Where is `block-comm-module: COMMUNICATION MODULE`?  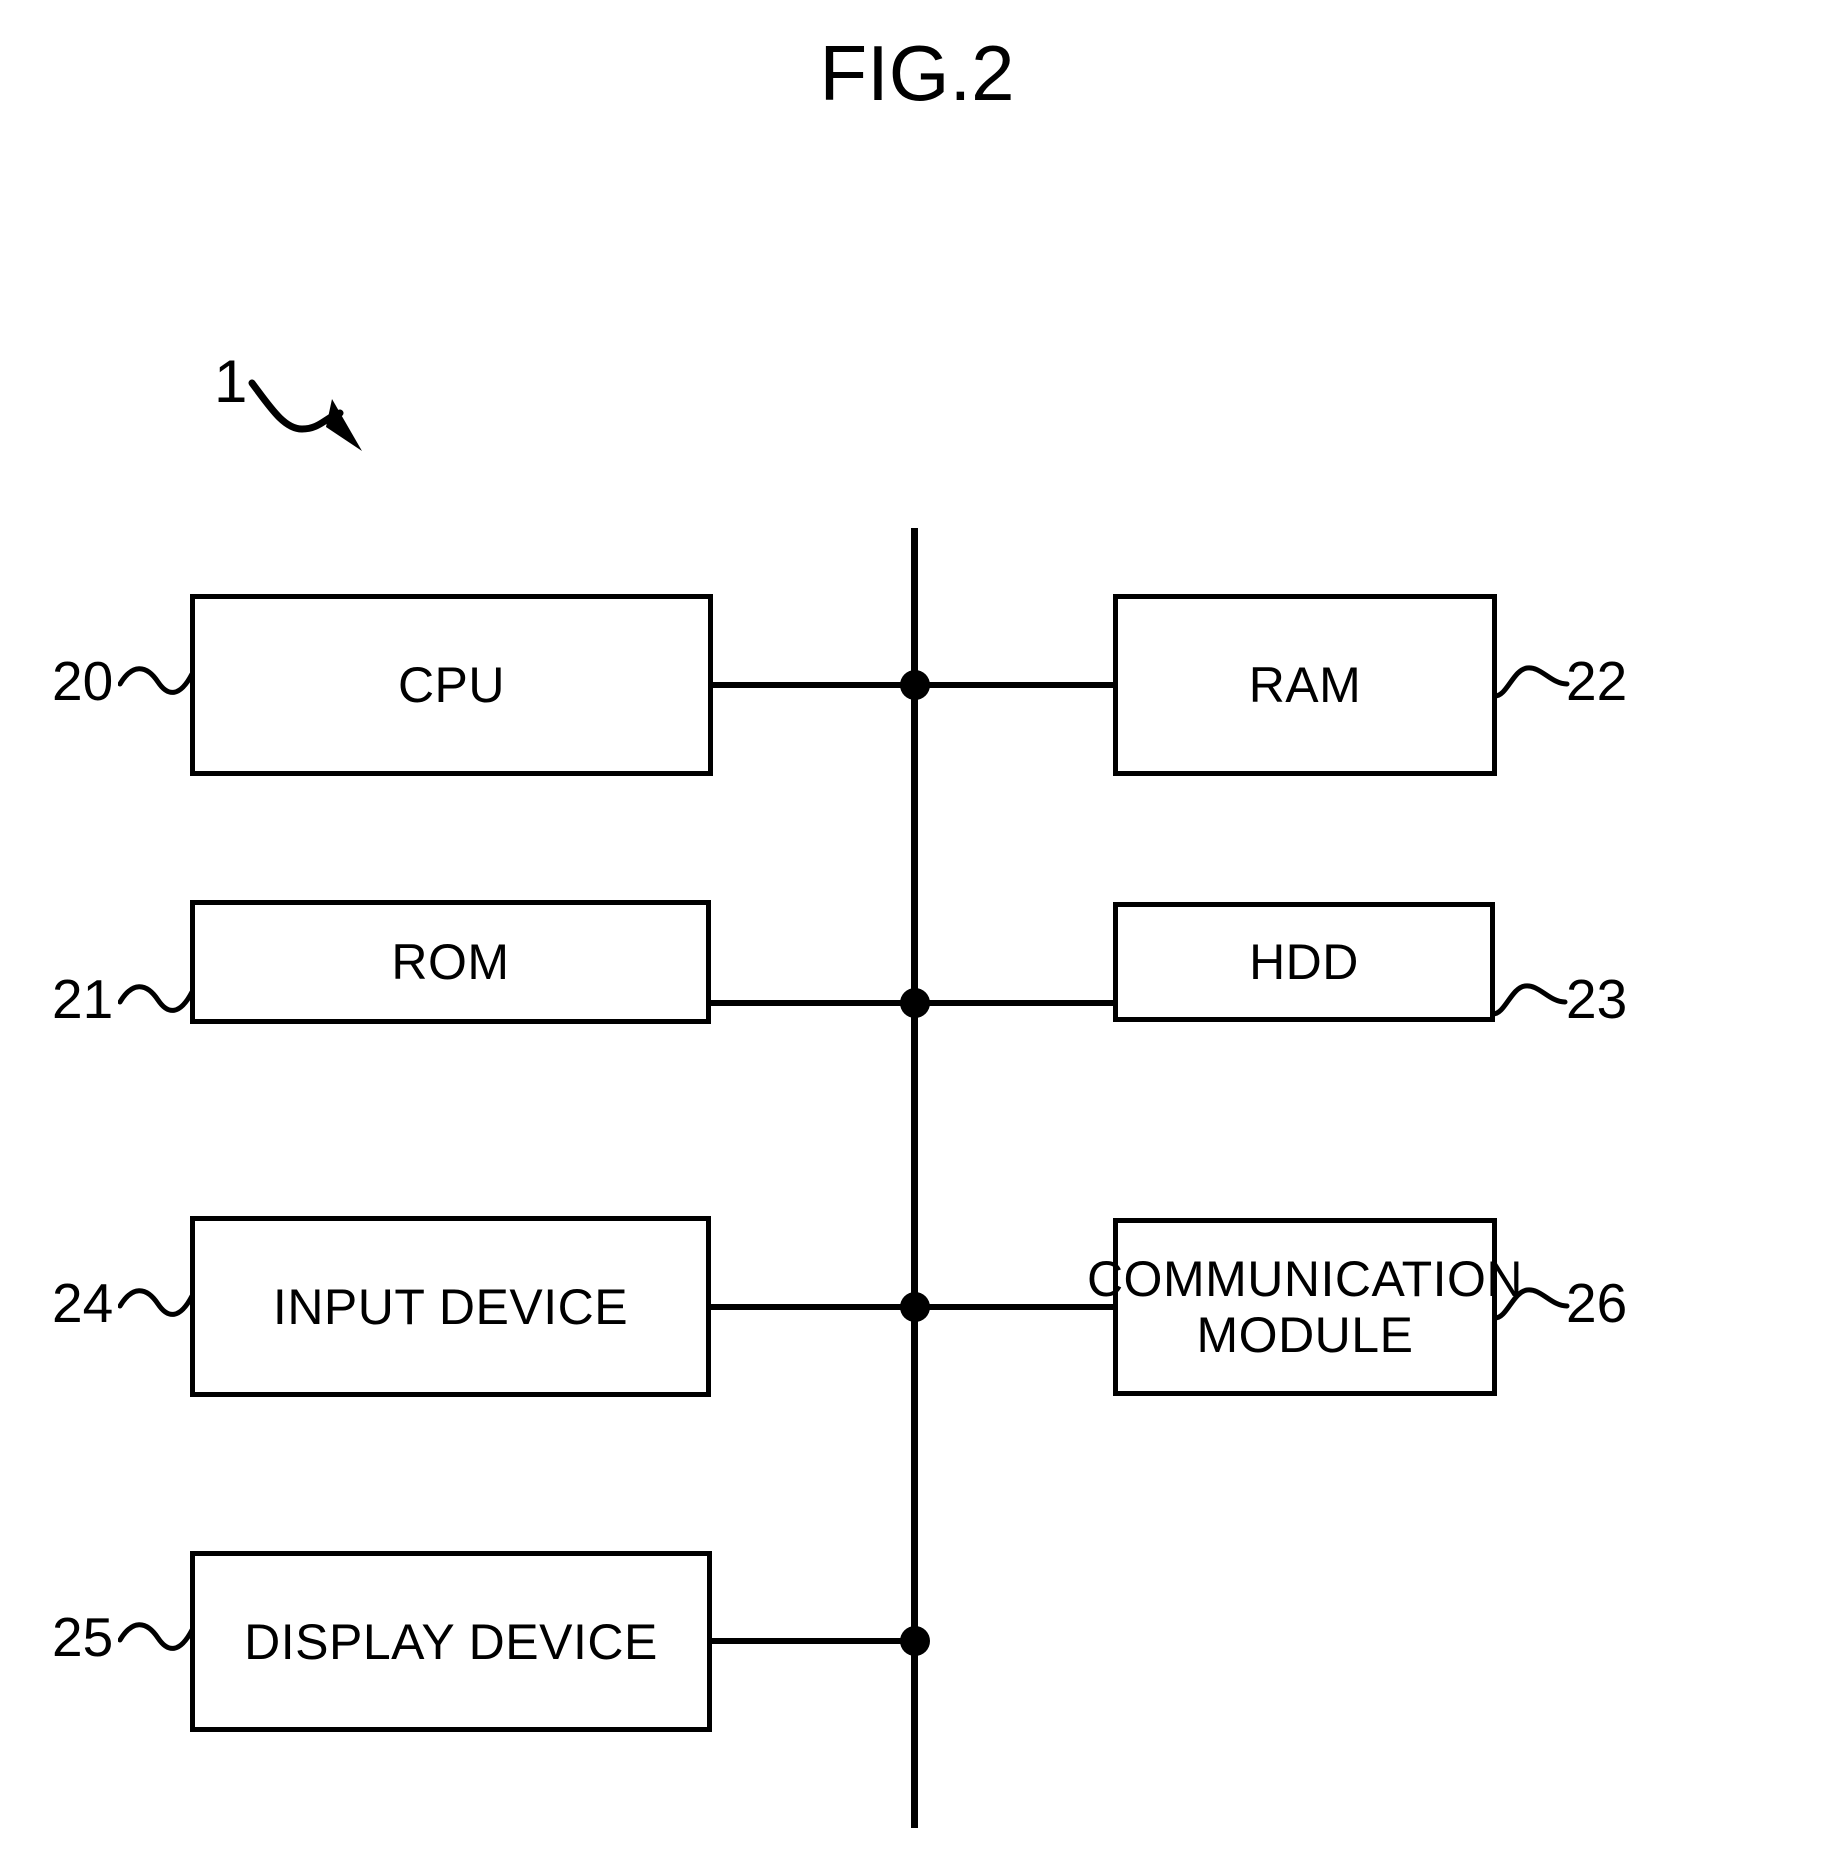
block-comm-module: COMMUNICATION MODULE is located at coordinates (1305, 1307).